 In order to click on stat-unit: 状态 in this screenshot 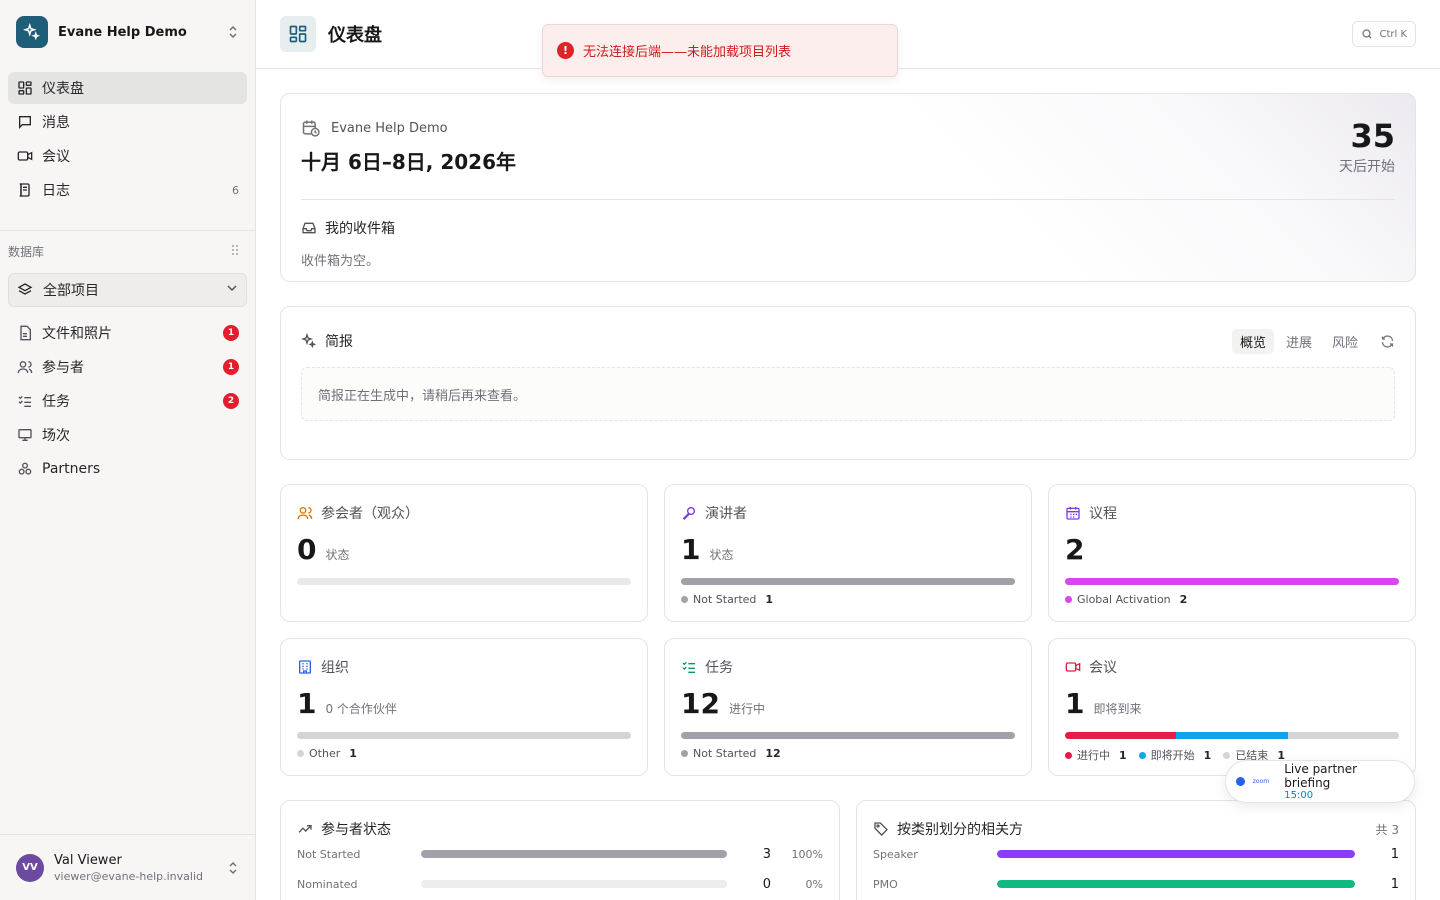, I will do `click(337, 555)`.